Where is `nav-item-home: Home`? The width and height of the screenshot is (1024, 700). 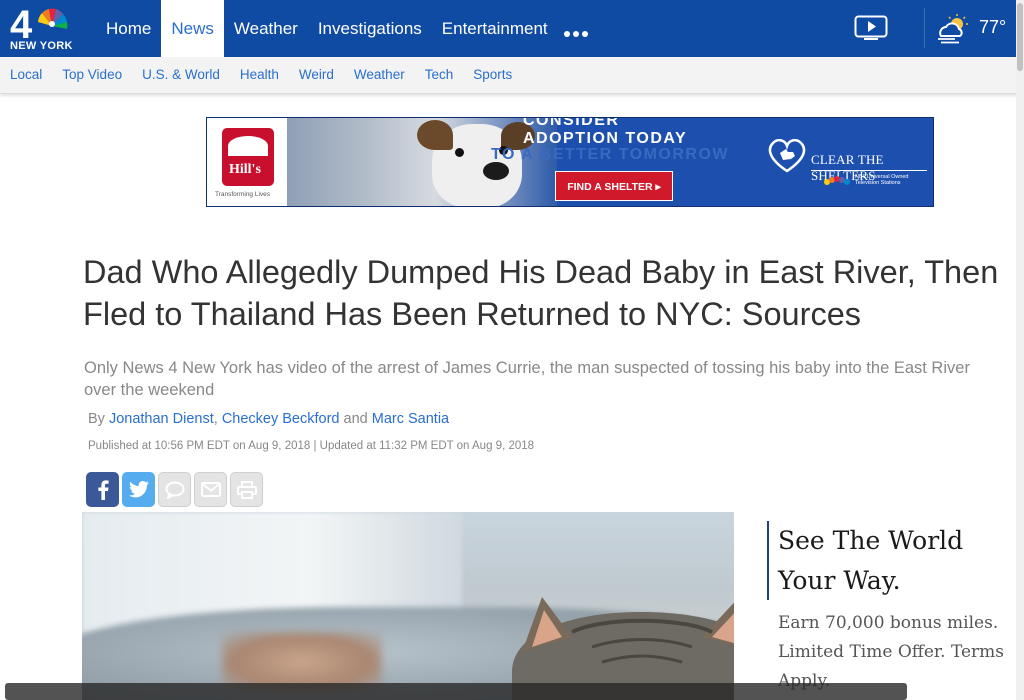
nav-item-home: Home is located at coordinates (128, 28).